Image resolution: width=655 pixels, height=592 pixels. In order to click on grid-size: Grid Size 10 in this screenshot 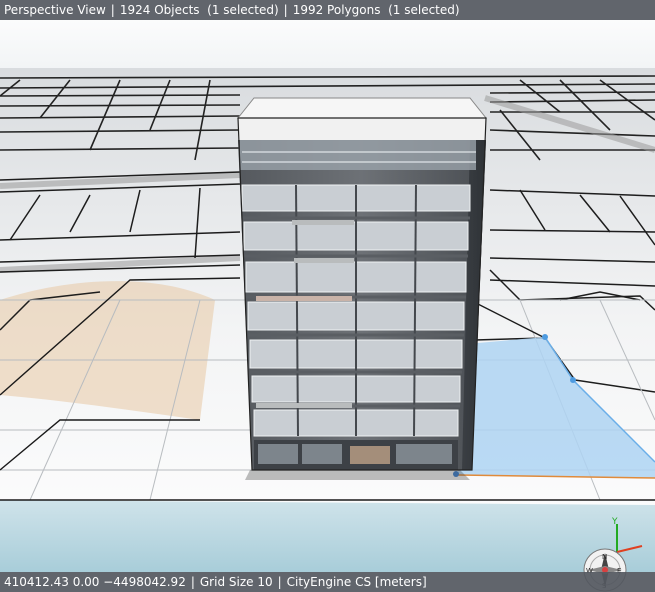, I will do `click(236, 582)`.